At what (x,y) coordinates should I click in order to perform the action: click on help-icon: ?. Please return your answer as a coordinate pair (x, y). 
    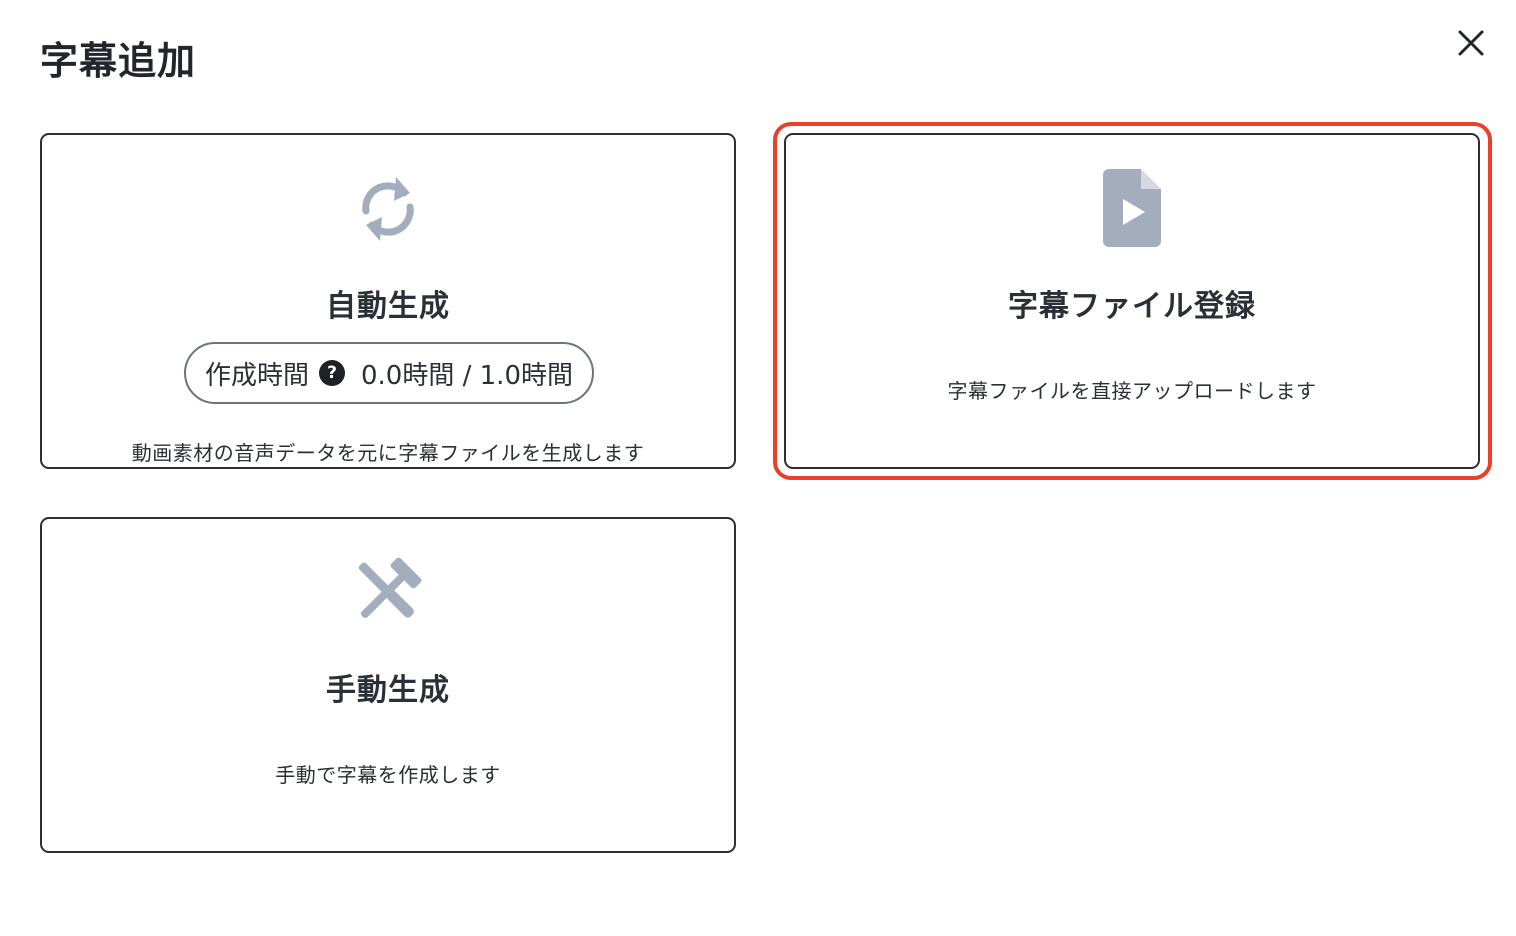
    Looking at the image, I should click on (332, 373).